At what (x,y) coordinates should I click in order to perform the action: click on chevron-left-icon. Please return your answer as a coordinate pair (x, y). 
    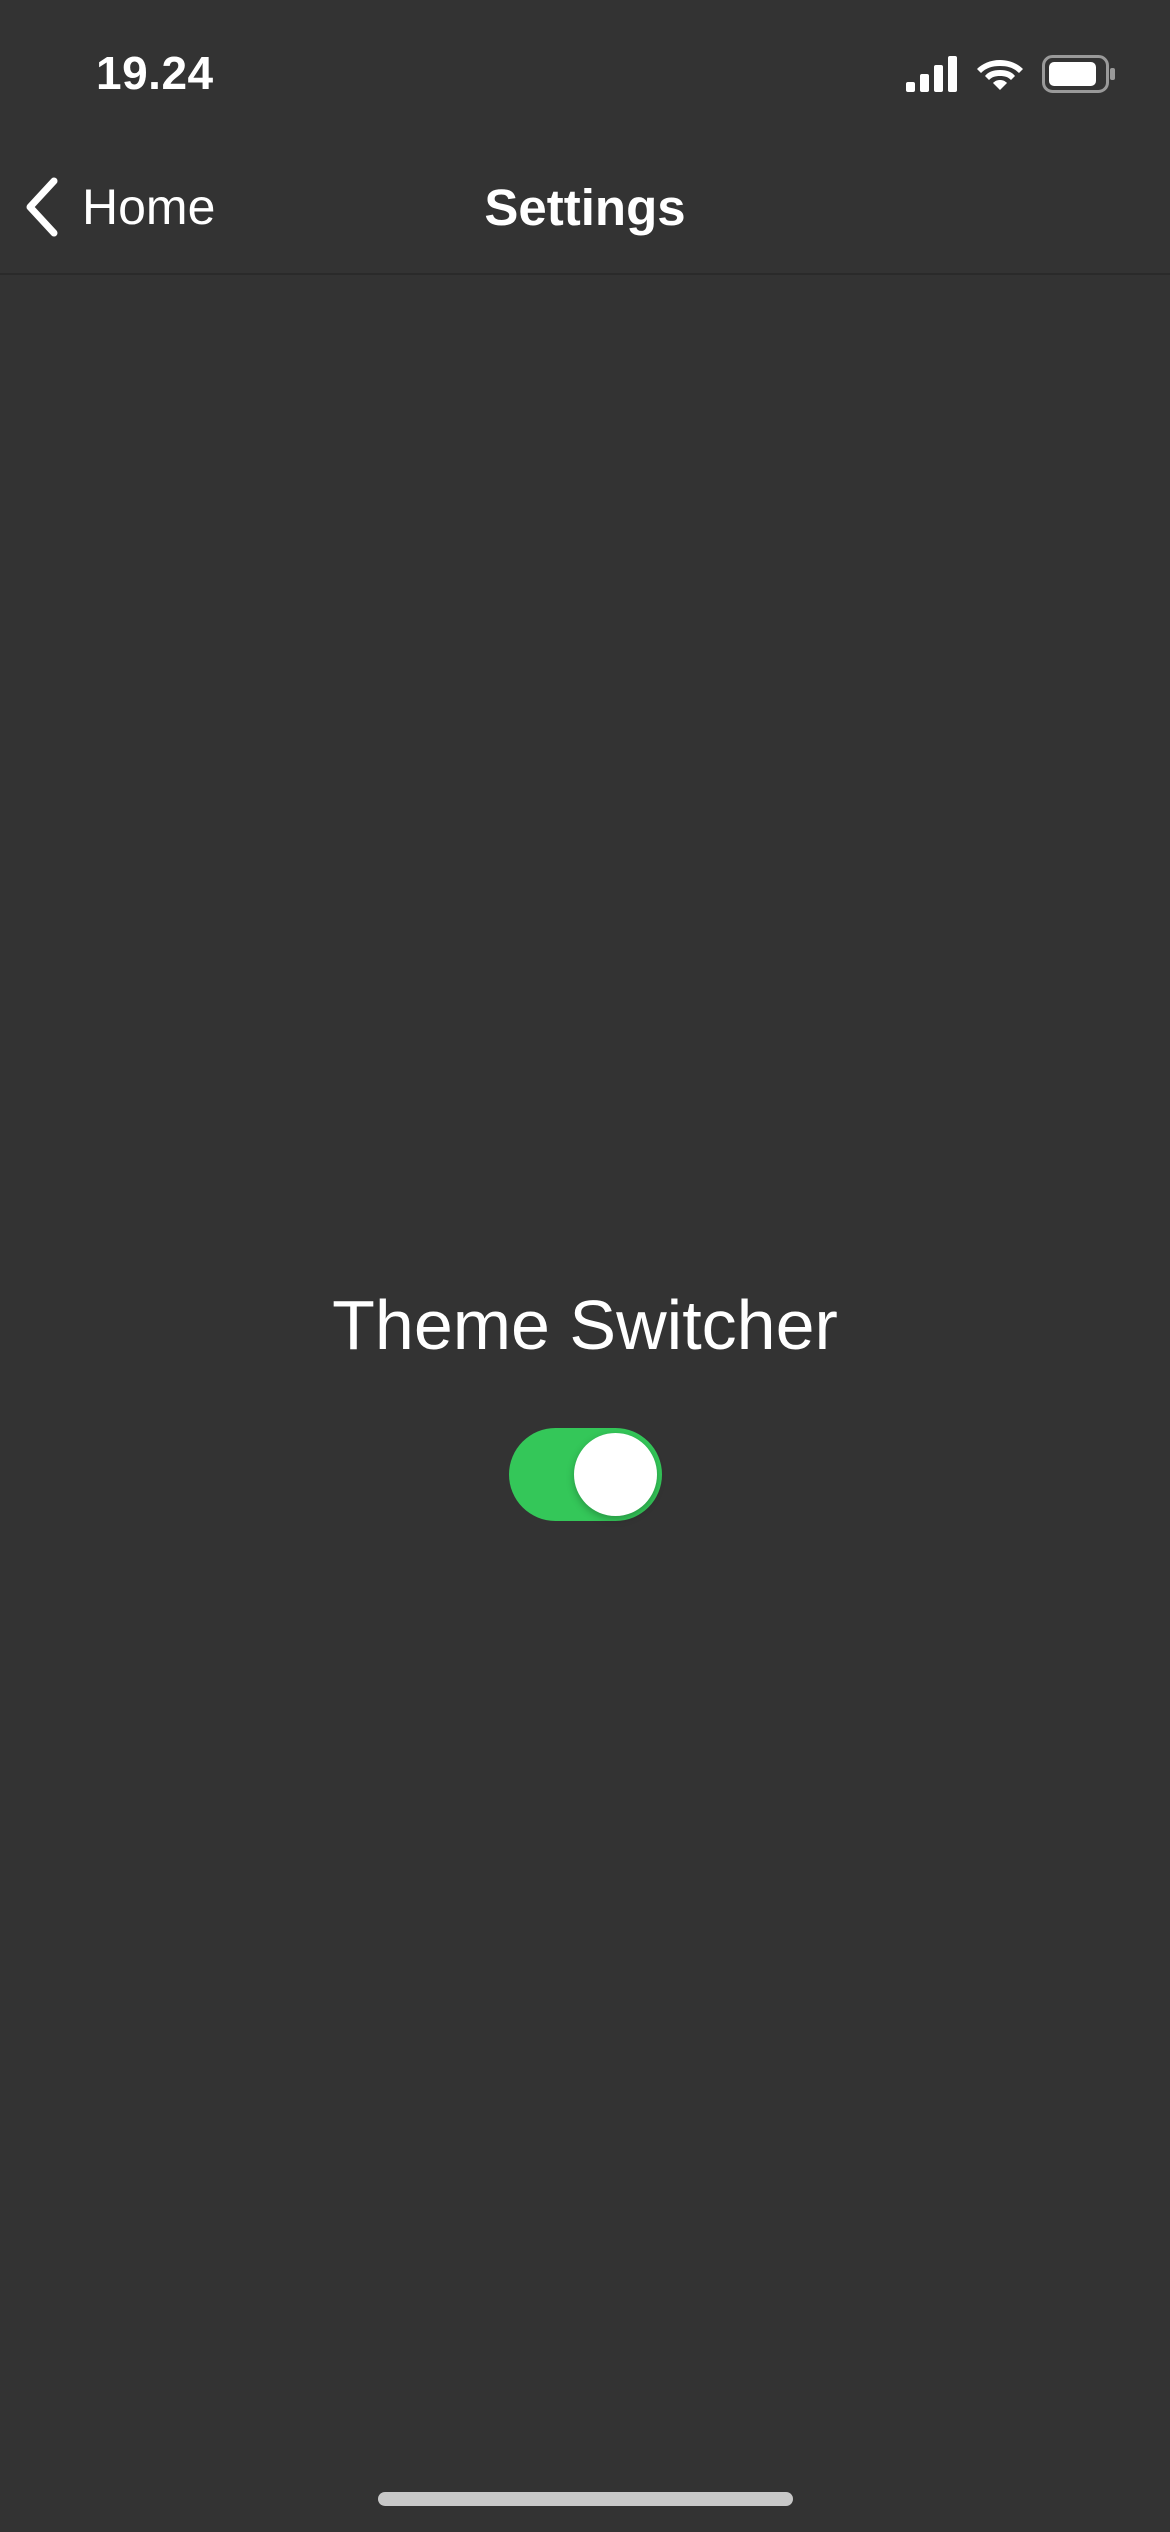
    Looking at the image, I should click on (42, 207).